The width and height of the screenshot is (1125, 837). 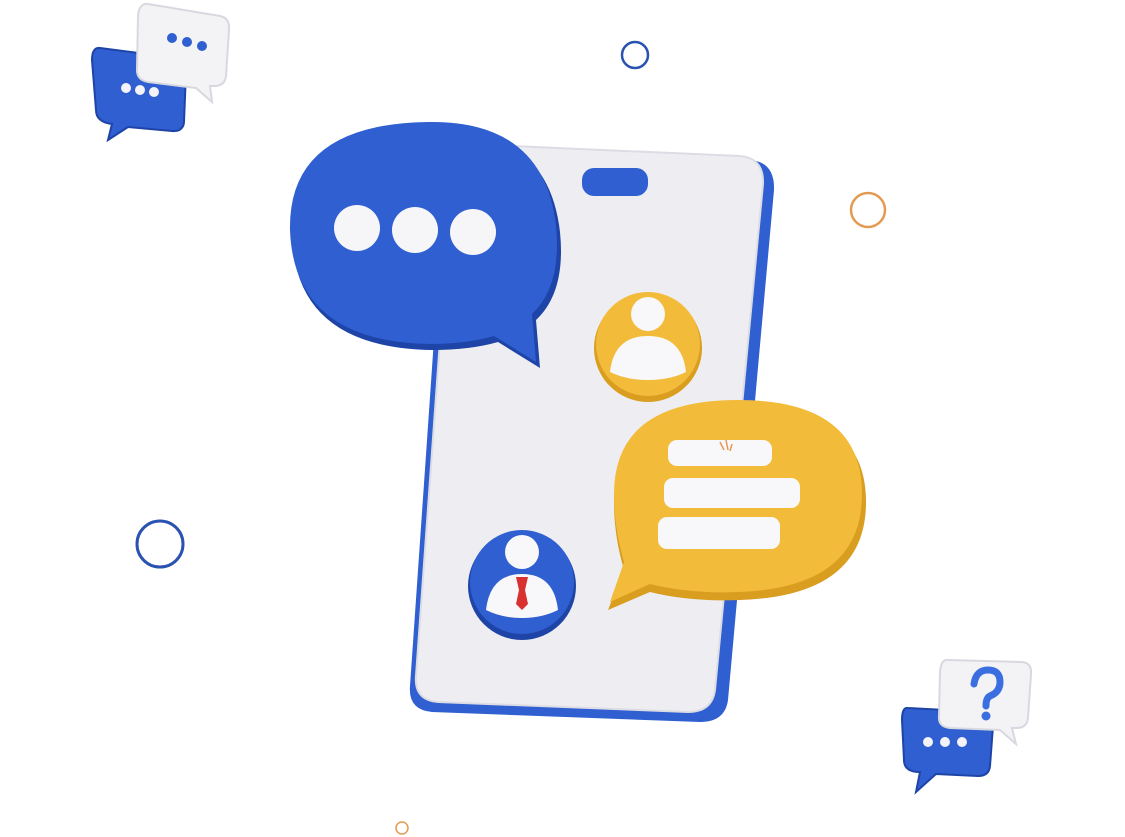 I want to click on business-user-avatar-icon, so click(x=522, y=585).